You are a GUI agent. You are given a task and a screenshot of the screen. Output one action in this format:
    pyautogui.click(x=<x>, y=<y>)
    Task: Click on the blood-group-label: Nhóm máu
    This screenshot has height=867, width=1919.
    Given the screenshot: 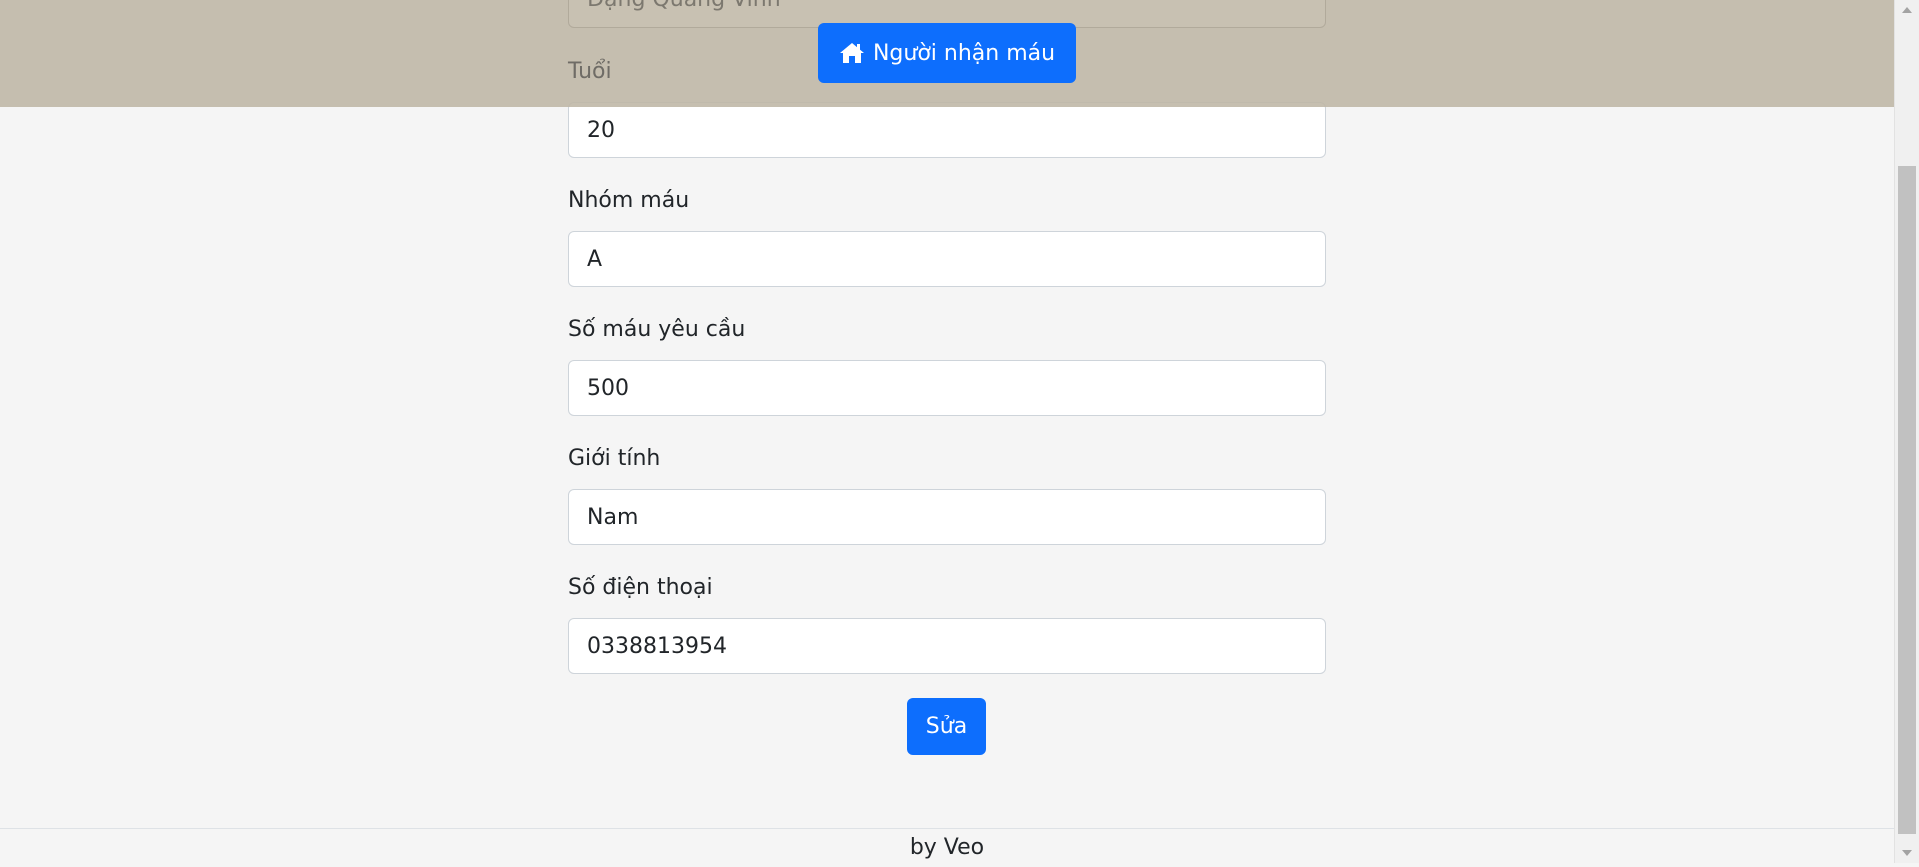 What is the action you would take?
    pyautogui.click(x=629, y=200)
    